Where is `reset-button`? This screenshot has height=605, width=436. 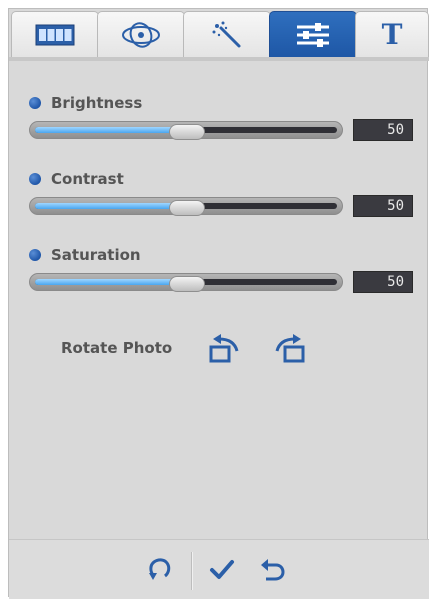 reset-button is located at coordinates (160, 571).